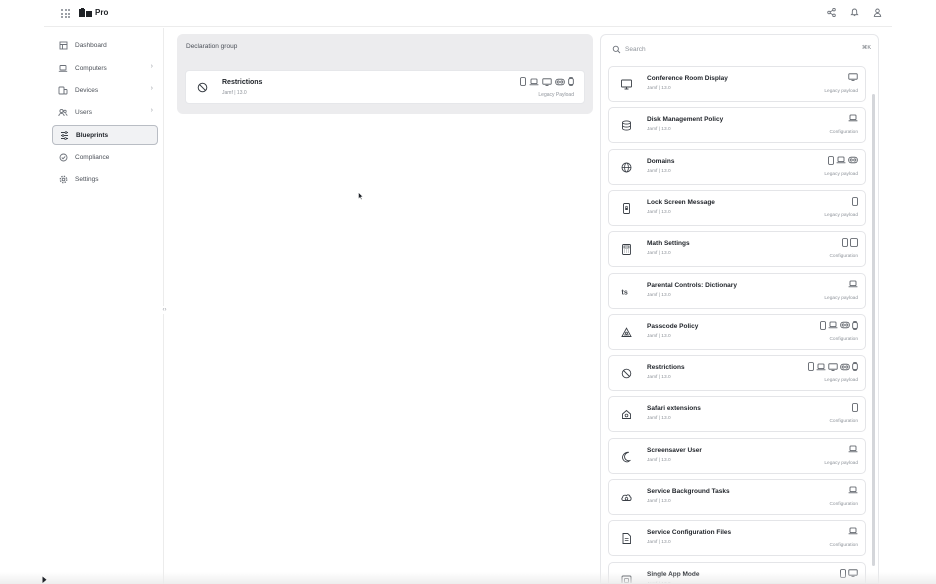  Describe the element at coordinates (668, 244) in the screenshot. I see `library-item-title: Math Settings` at that location.